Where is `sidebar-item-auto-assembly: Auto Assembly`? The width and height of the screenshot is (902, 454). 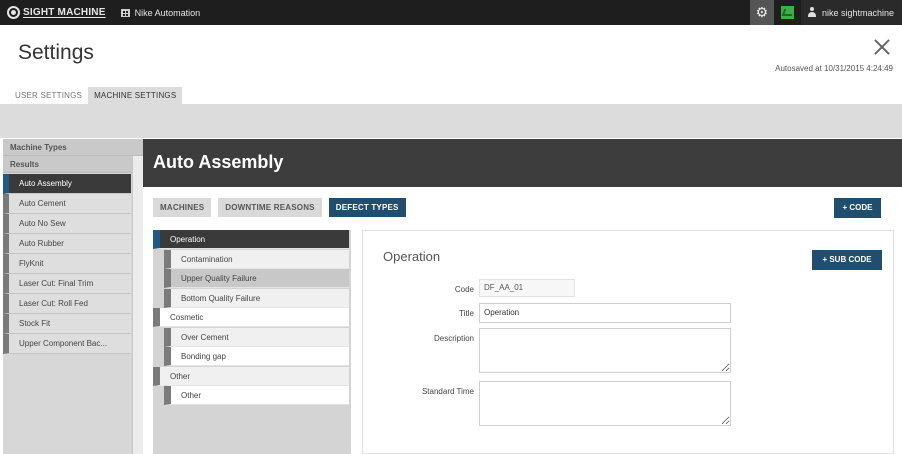 sidebar-item-auto-assembly: Auto Assembly is located at coordinates (67, 184).